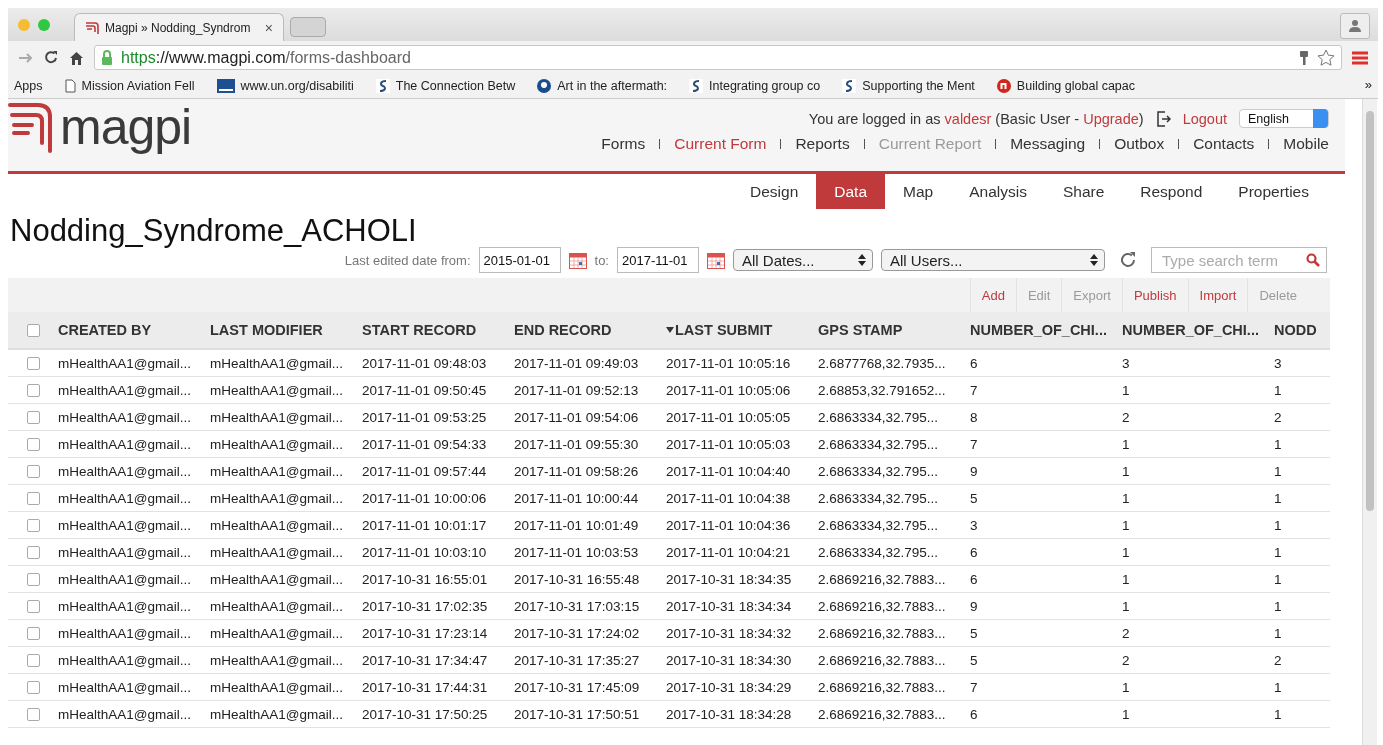 This screenshot has width=1383, height=745. What do you see at coordinates (1369, 422) in the screenshot?
I see `scrollbar` at bounding box center [1369, 422].